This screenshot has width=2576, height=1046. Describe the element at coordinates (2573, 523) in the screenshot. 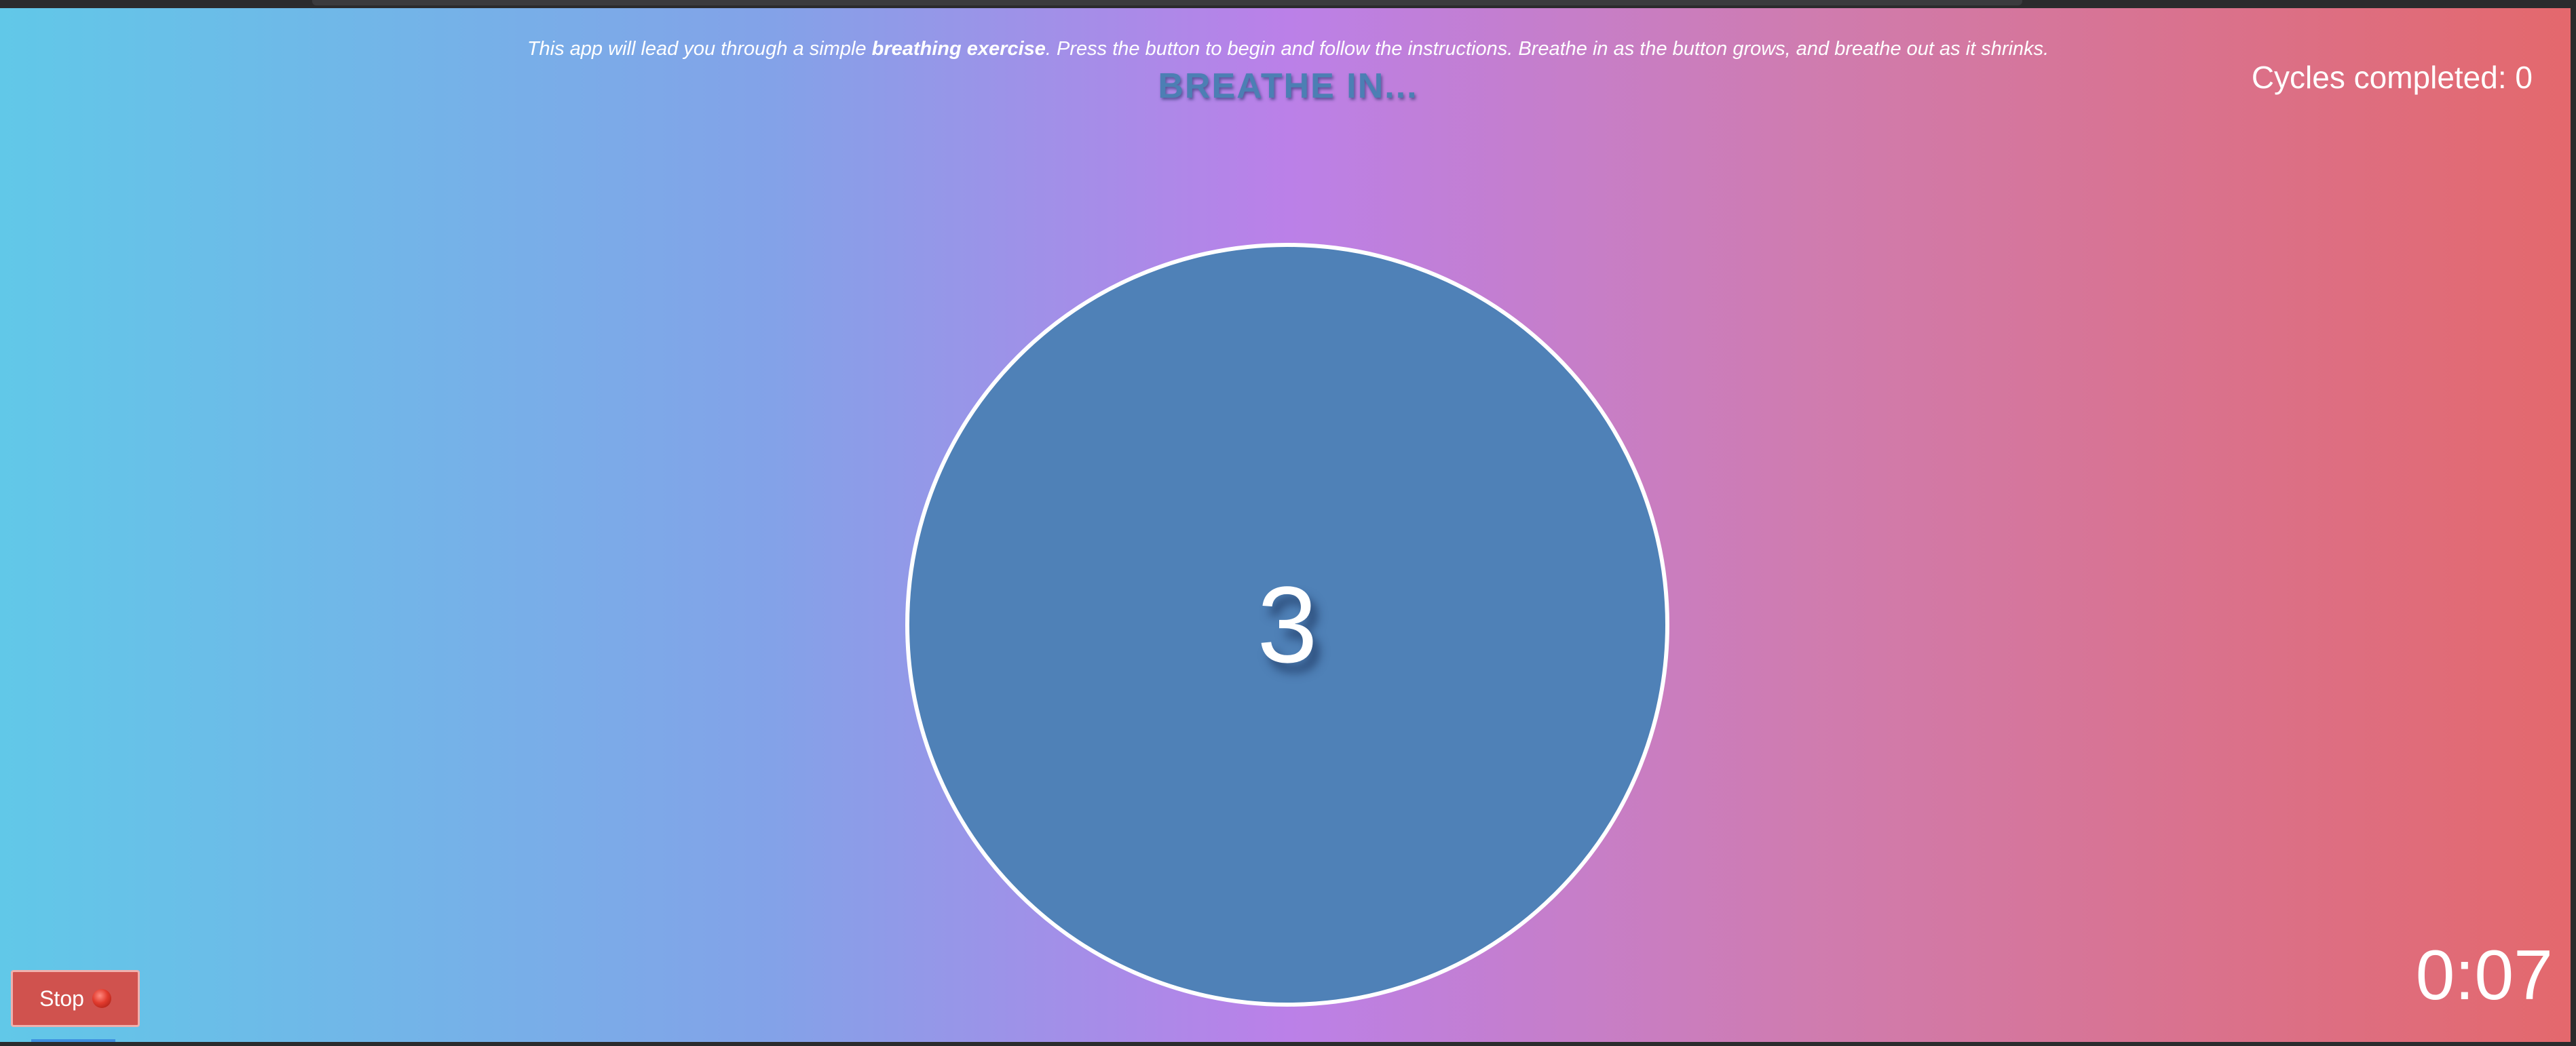

I see `window-right-edge` at that location.